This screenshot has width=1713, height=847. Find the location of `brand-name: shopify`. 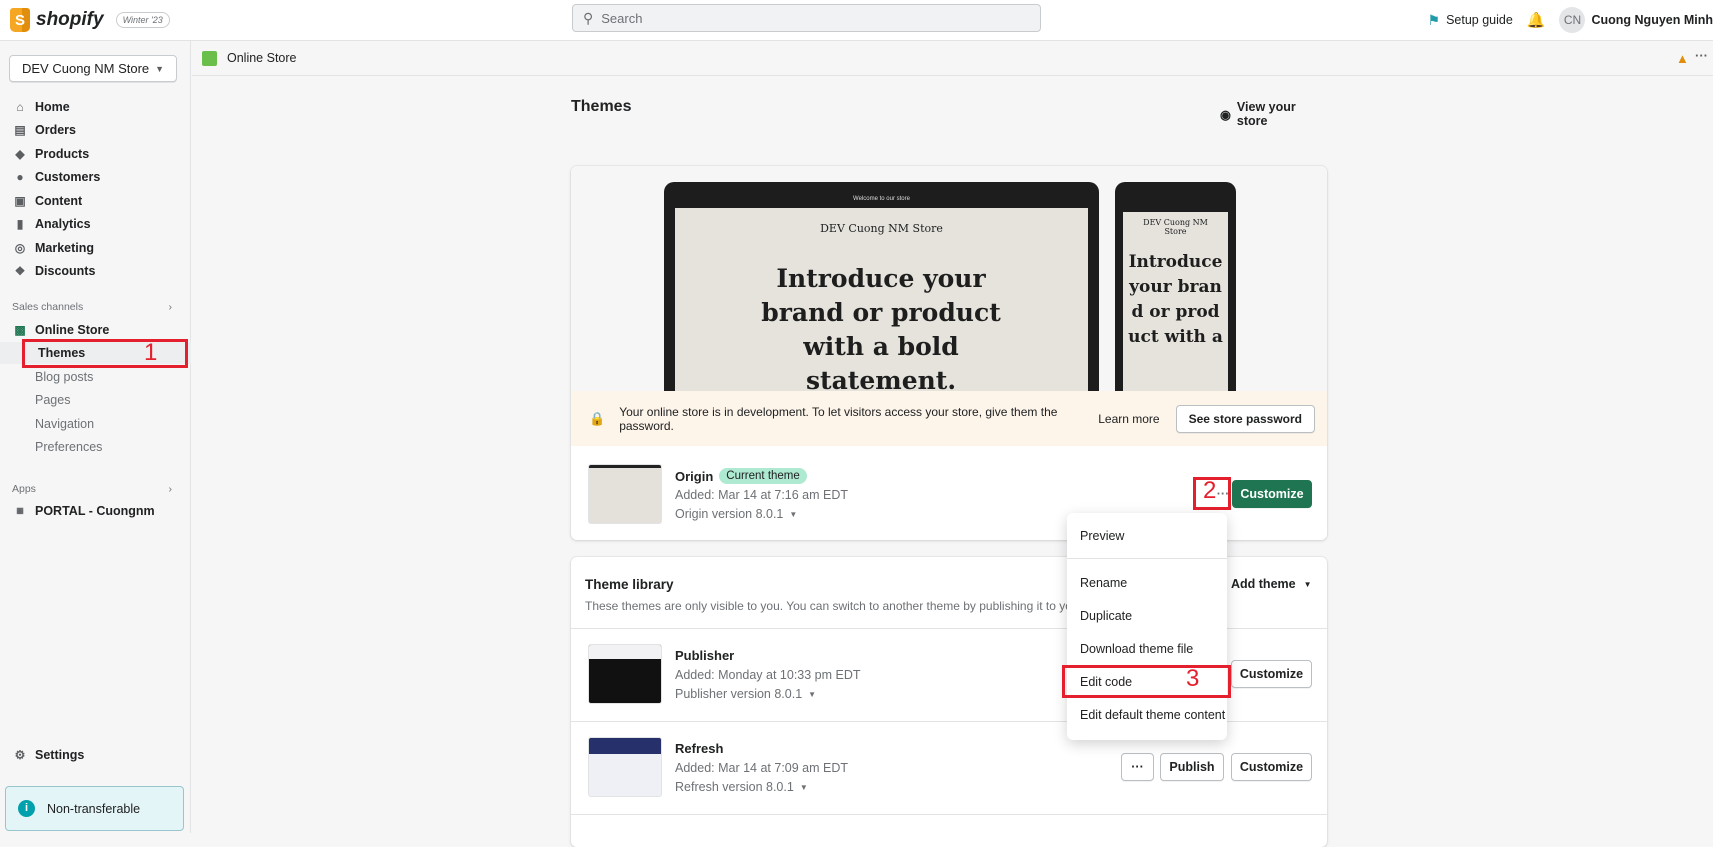

brand-name: shopify is located at coordinates (70, 20).